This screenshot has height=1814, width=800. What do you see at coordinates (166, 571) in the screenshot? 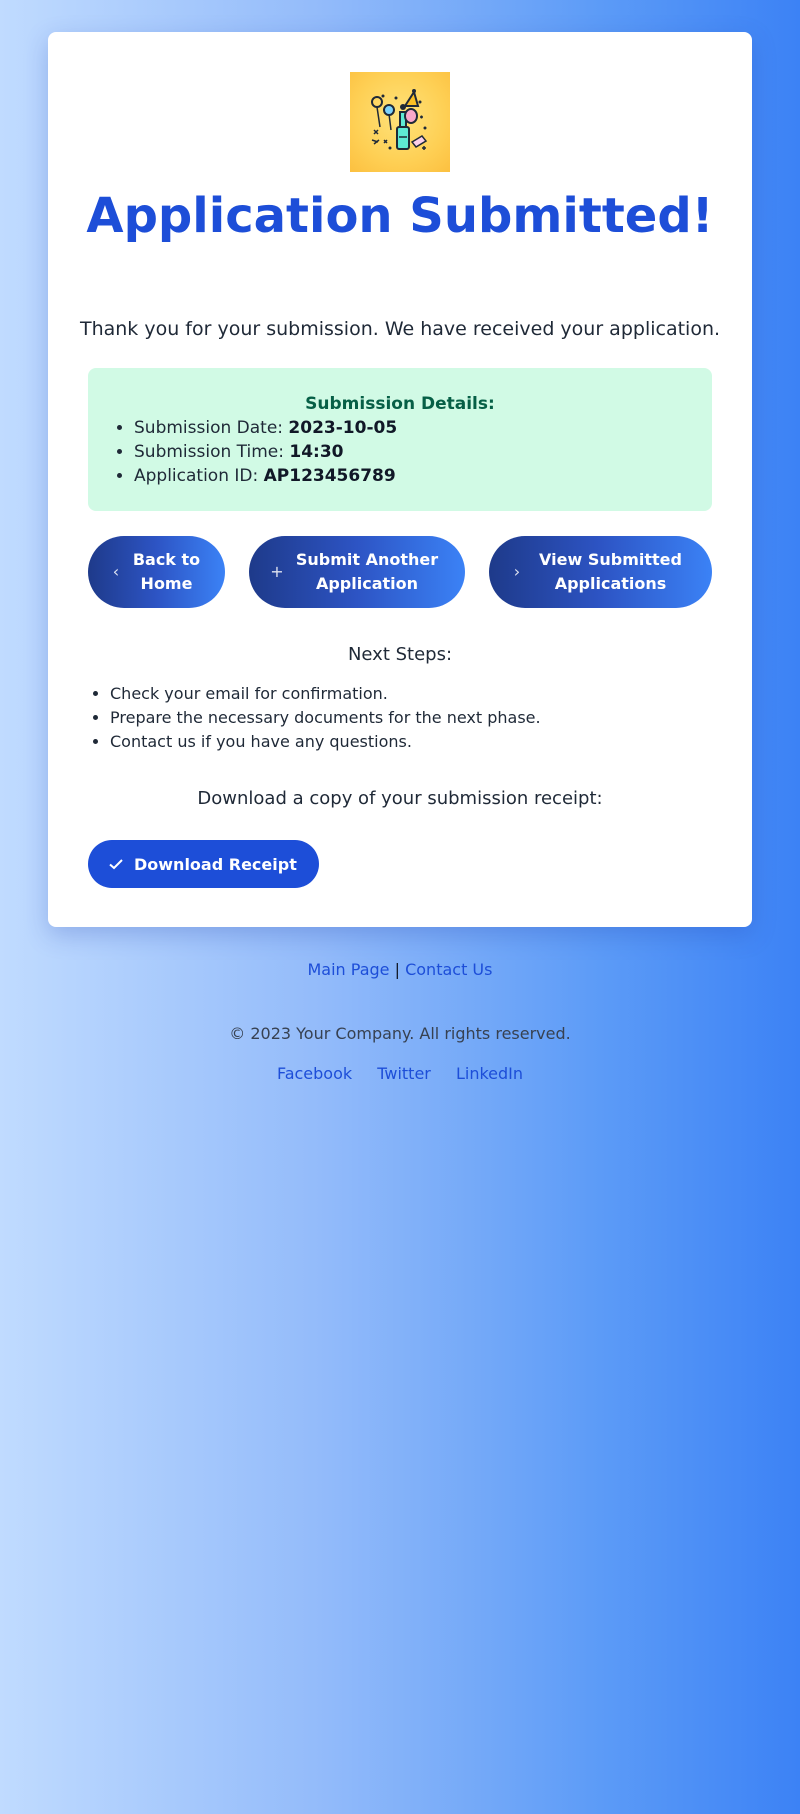
I see `back-to-home-label: Back to Home` at bounding box center [166, 571].